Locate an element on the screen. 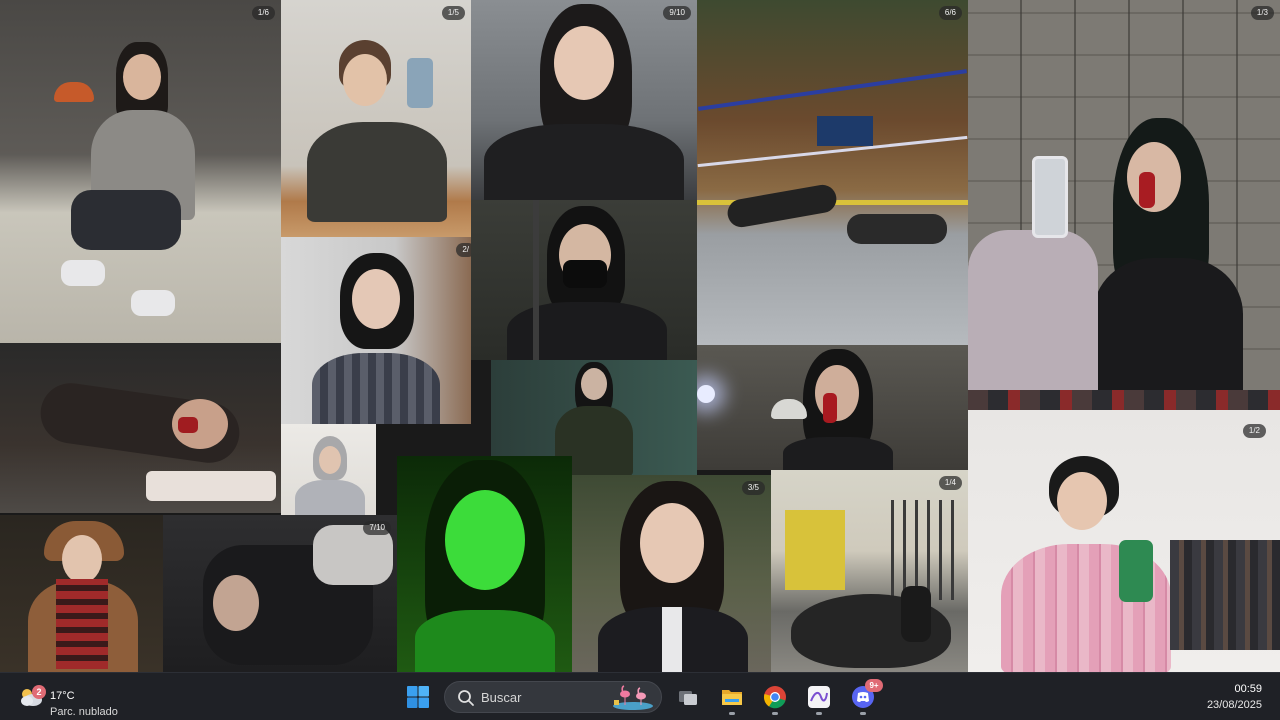 This screenshot has width=1280, height=720. photo-counter-badge: 1/3 is located at coordinates (1262, 13).